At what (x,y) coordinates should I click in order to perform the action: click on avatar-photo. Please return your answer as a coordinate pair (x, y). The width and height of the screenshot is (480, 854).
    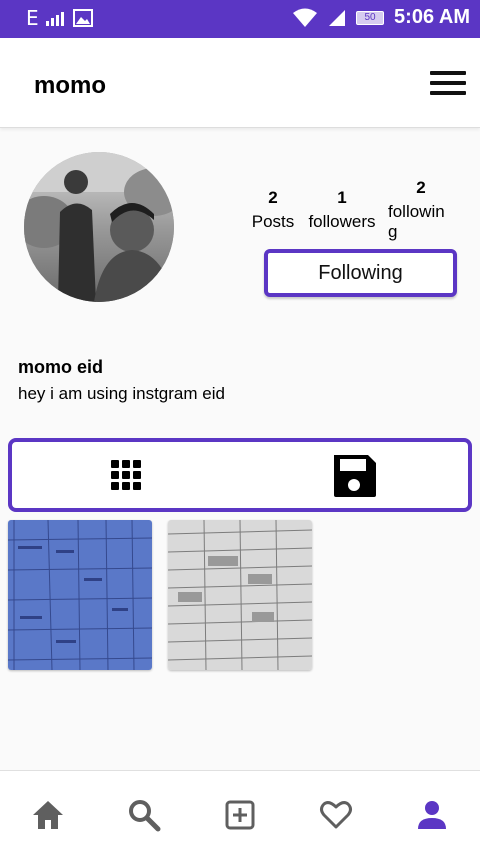
    Looking at the image, I should click on (99, 227).